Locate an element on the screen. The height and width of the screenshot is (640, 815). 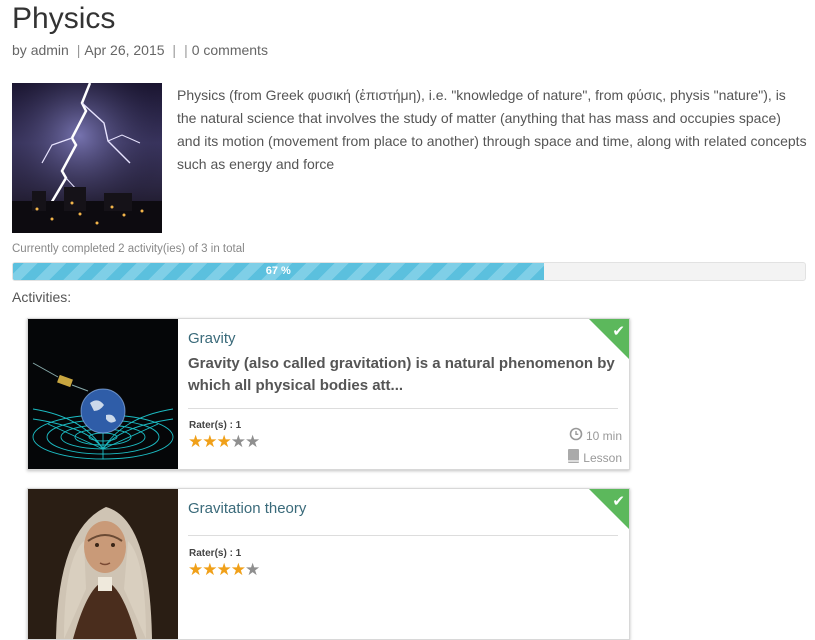
author-link: admin is located at coordinates (50, 50).